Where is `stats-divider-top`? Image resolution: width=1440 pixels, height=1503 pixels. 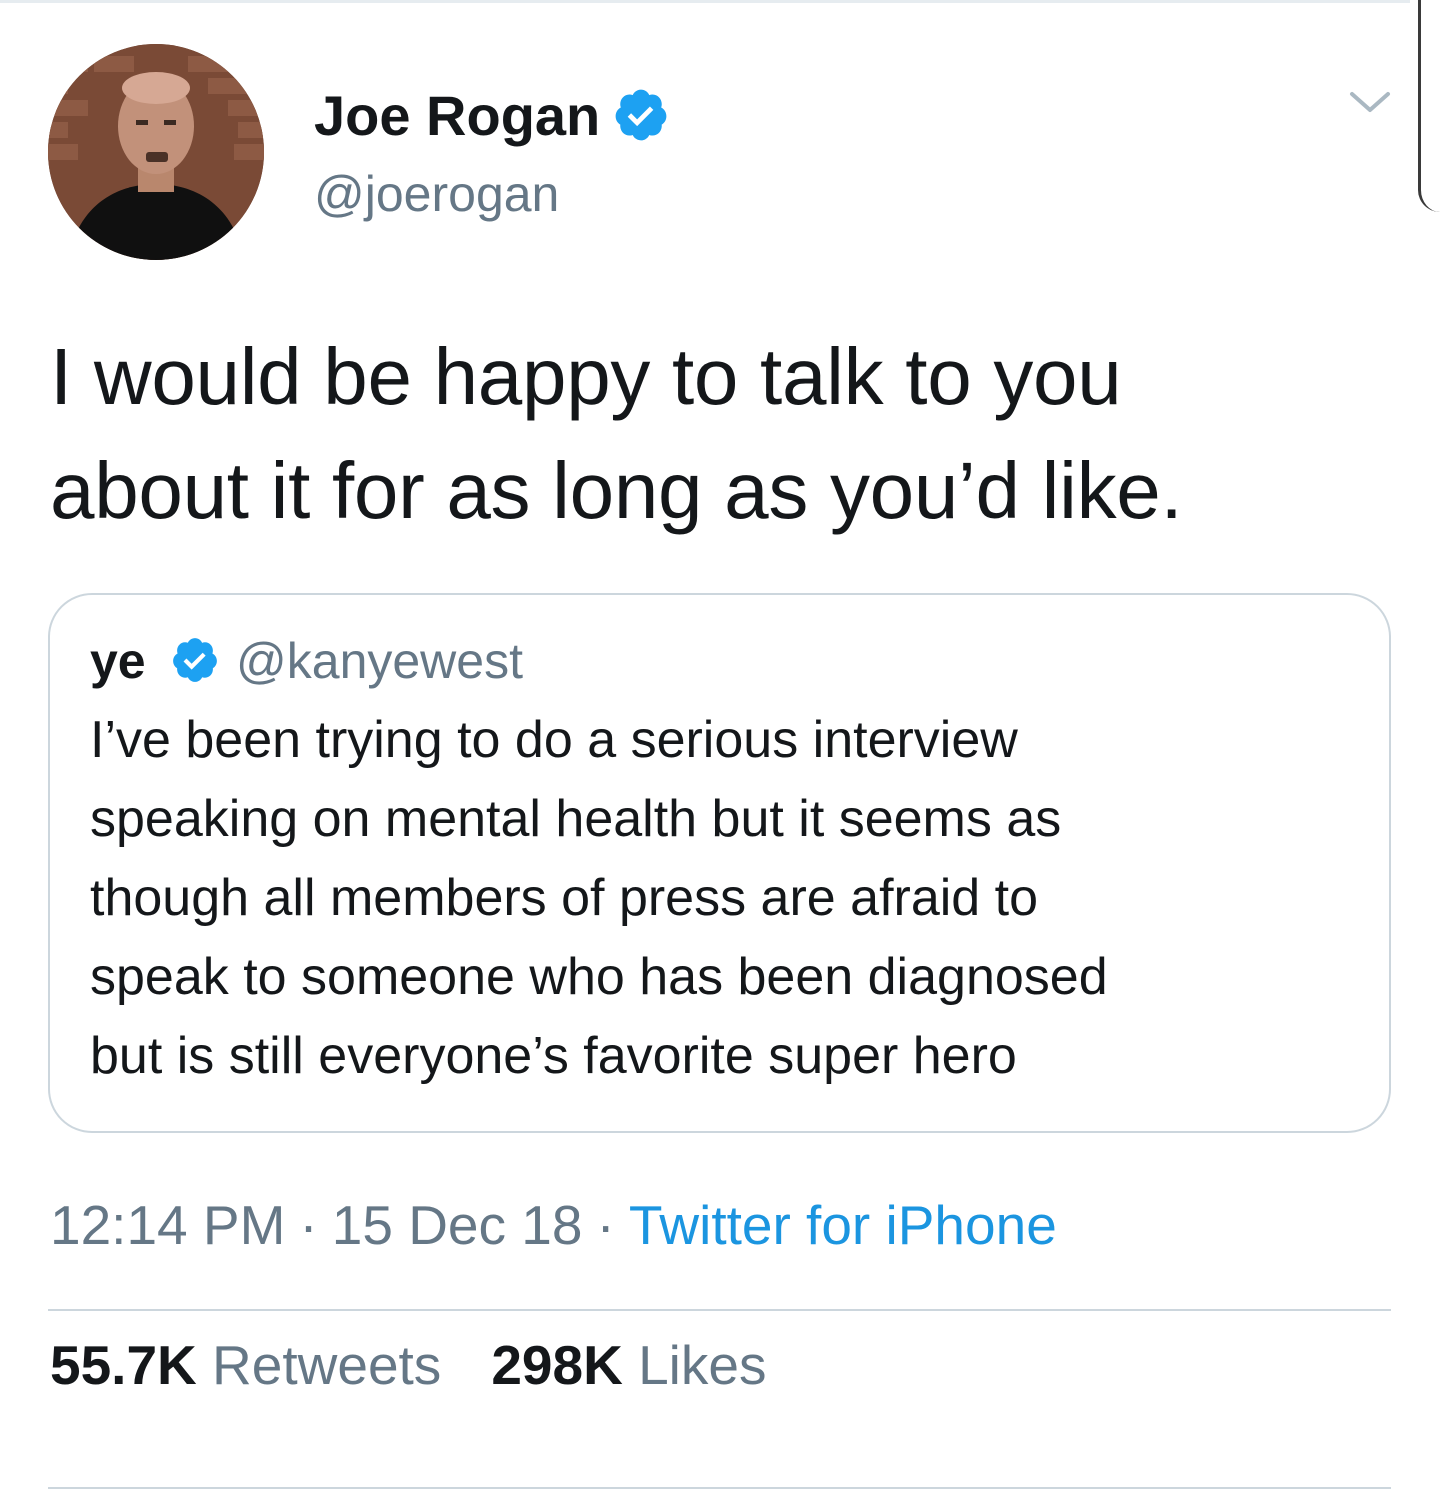
stats-divider-top is located at coordinates (719, 1310).